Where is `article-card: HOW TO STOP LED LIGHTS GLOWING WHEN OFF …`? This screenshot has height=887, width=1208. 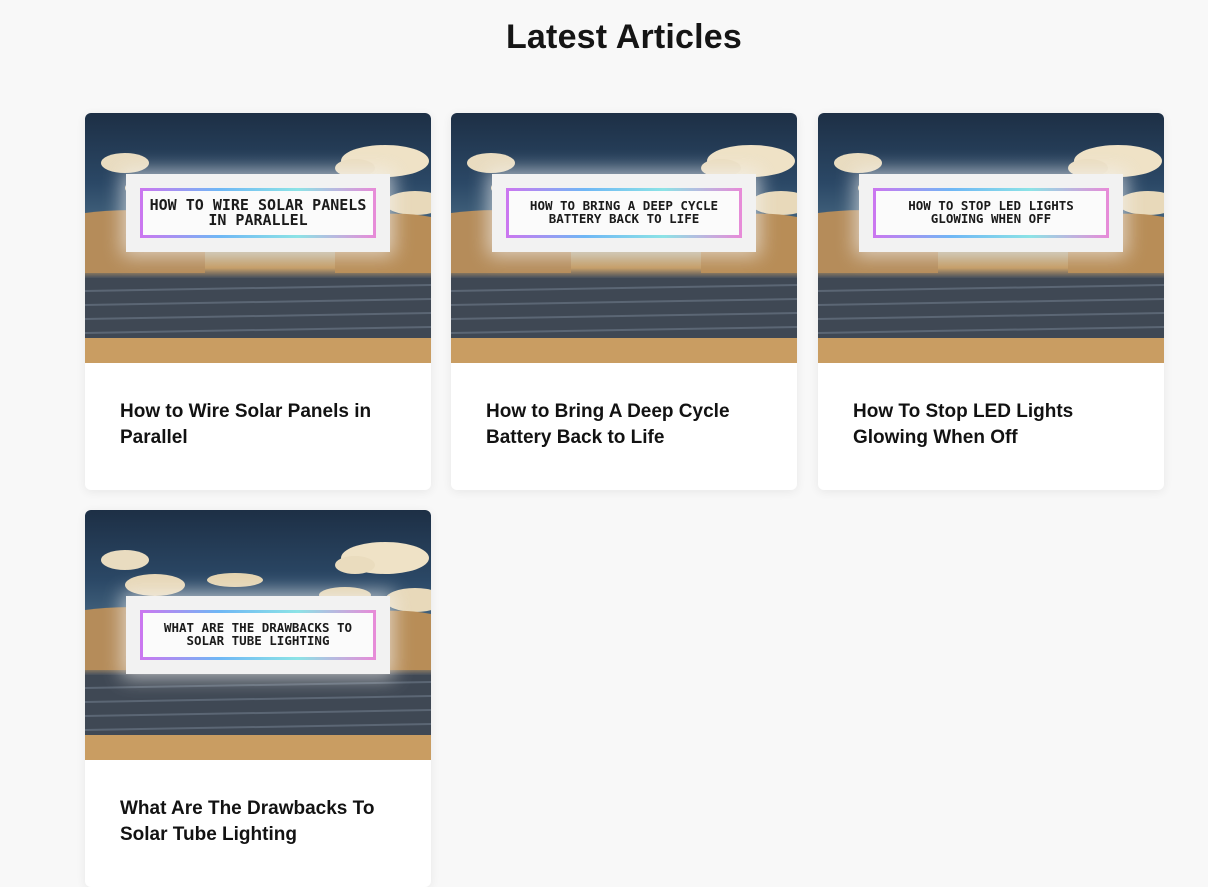
article-card: HOW TO STOP LED LIGHTS GLOWING WHEN OFF … is located at coordinates (991, 301).